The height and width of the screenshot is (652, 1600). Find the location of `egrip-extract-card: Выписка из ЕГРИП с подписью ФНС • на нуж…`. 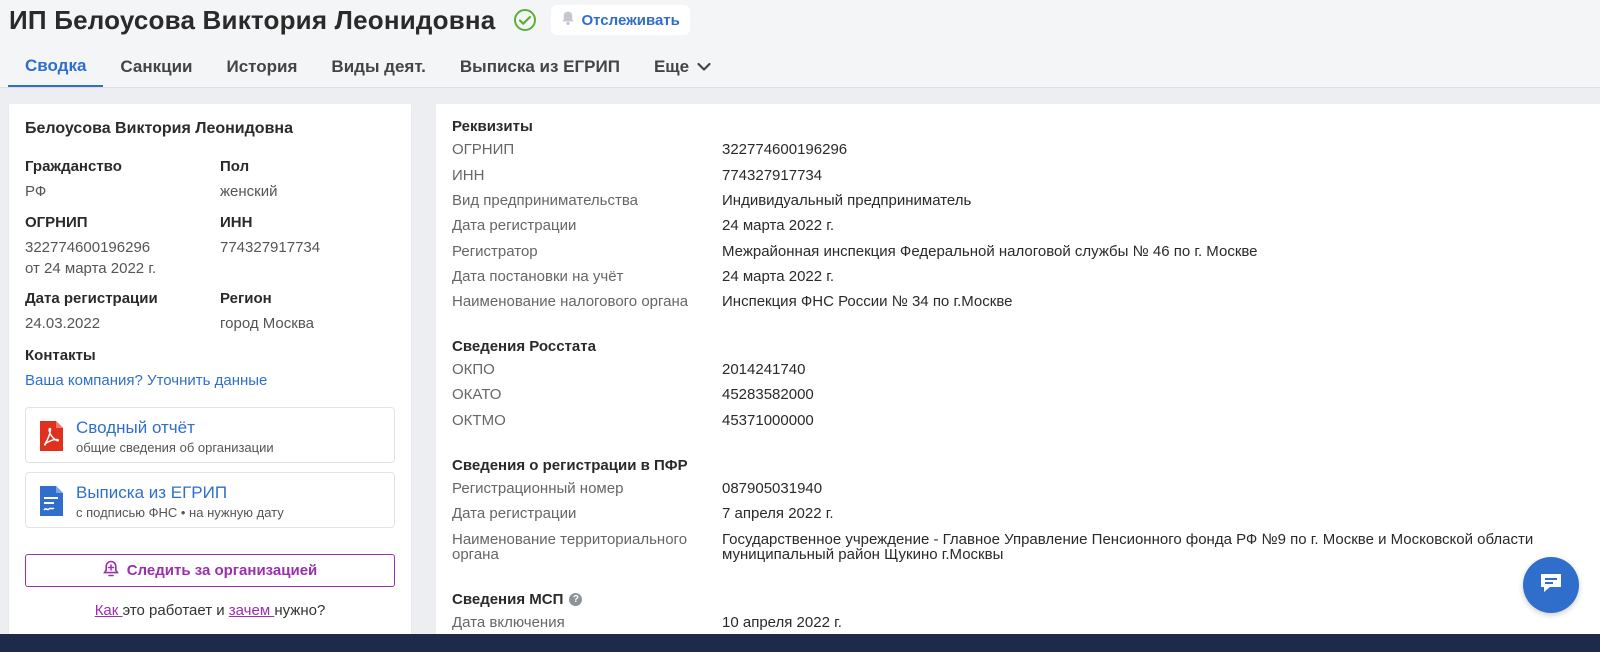

egrip-extract-card: Выписка из ЕГРИП с подписью ФНС • на нуж… is located at coordinates (210, 500).